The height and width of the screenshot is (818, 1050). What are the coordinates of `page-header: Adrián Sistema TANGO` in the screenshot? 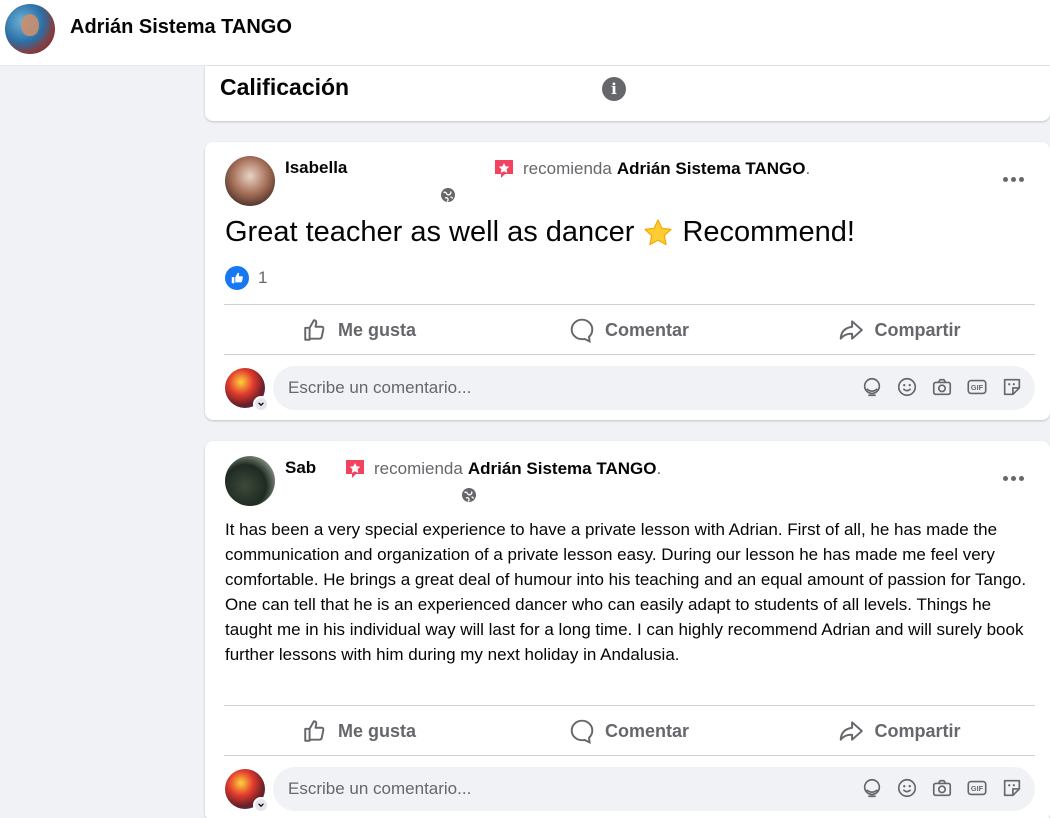 It's located at (525, 33).